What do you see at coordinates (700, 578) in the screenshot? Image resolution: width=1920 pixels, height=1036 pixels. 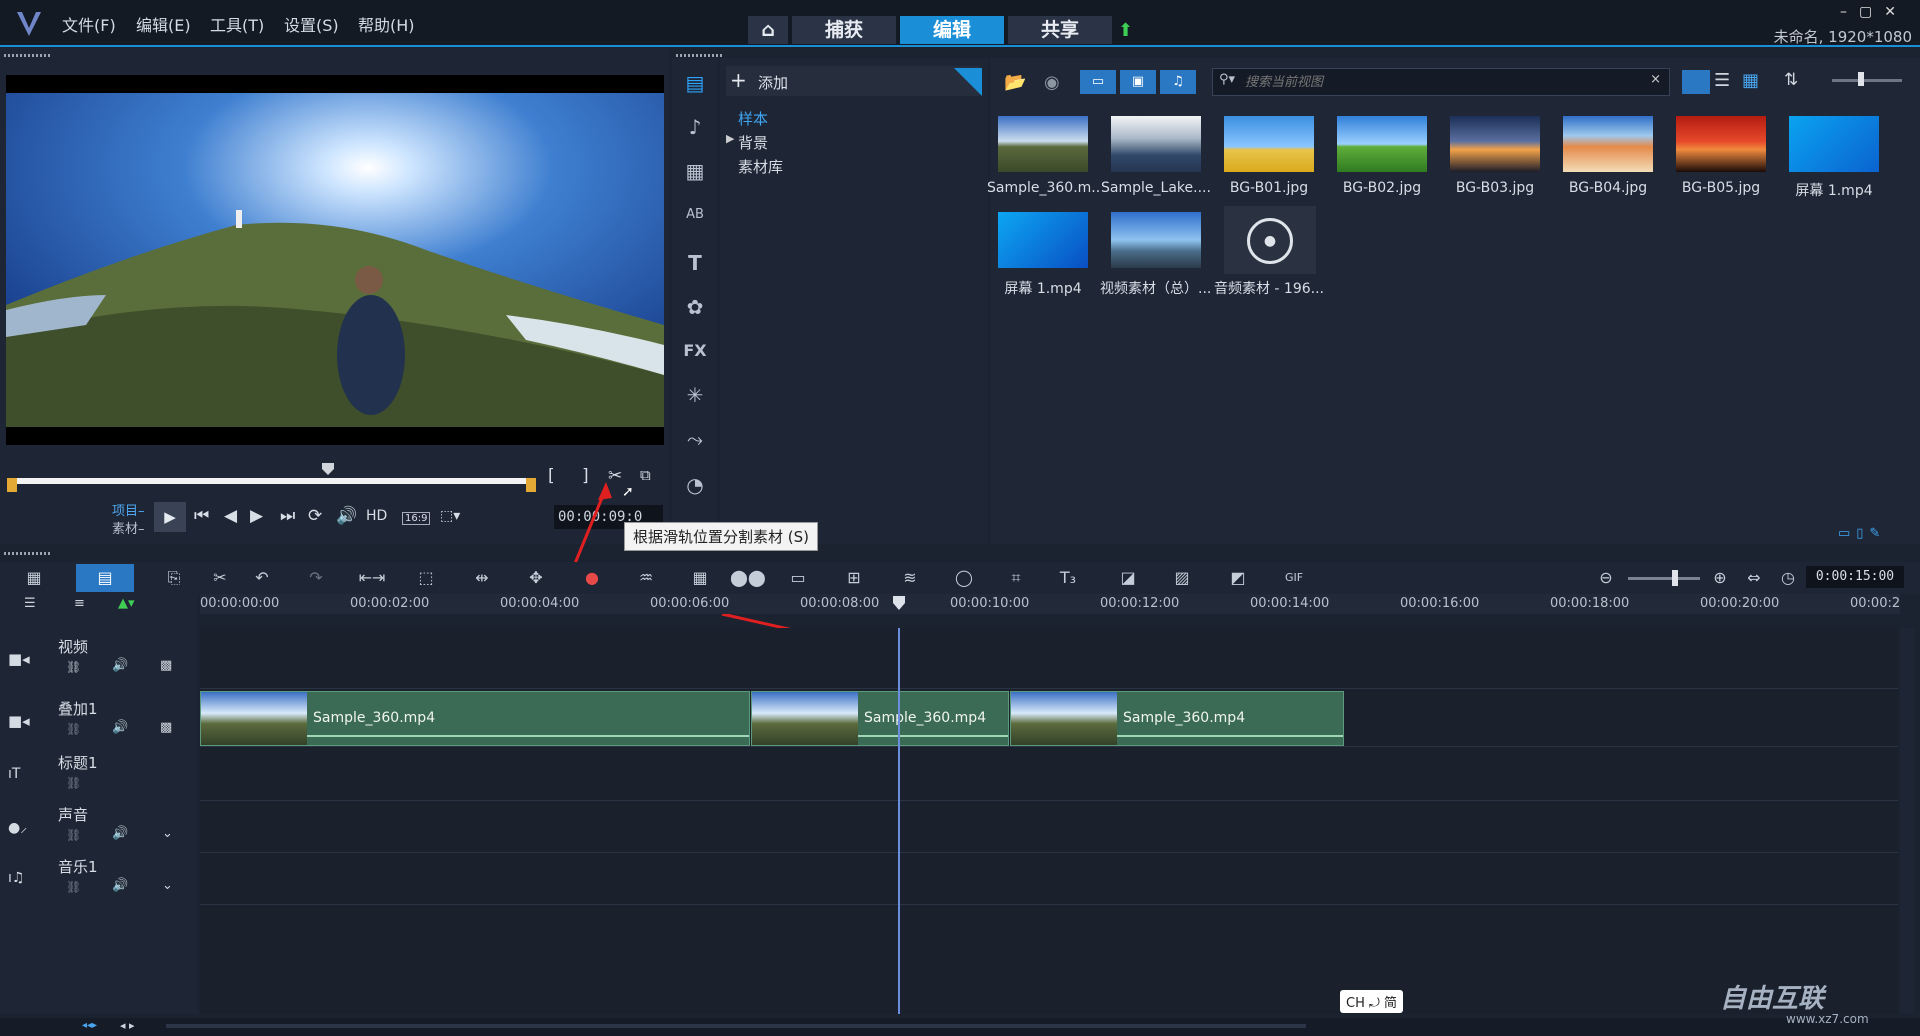 I see `auto-music-icon: ▦` at bounding box center [700, 578].